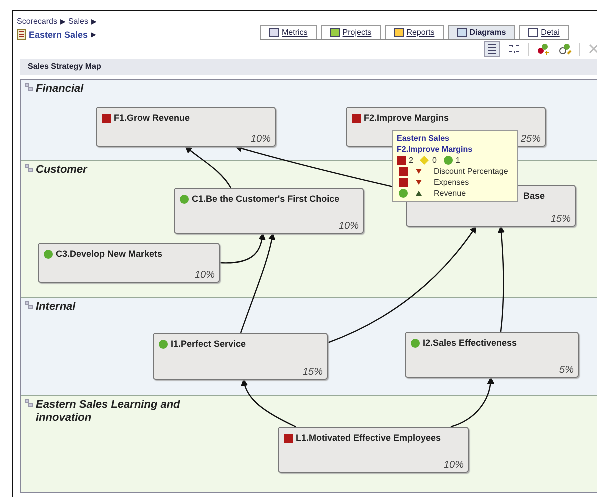  I want to click on group-edit-icon, so click(565, 49).